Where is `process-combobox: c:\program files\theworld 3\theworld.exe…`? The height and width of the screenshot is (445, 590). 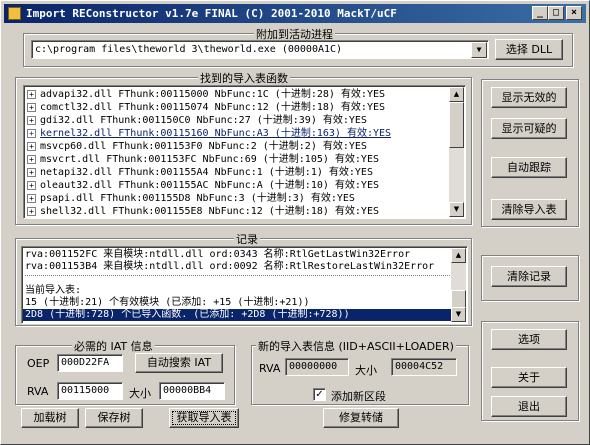
process-combobox: c:\program files\theworld 3\theworld.exe… is located at coordinates (260, 49).